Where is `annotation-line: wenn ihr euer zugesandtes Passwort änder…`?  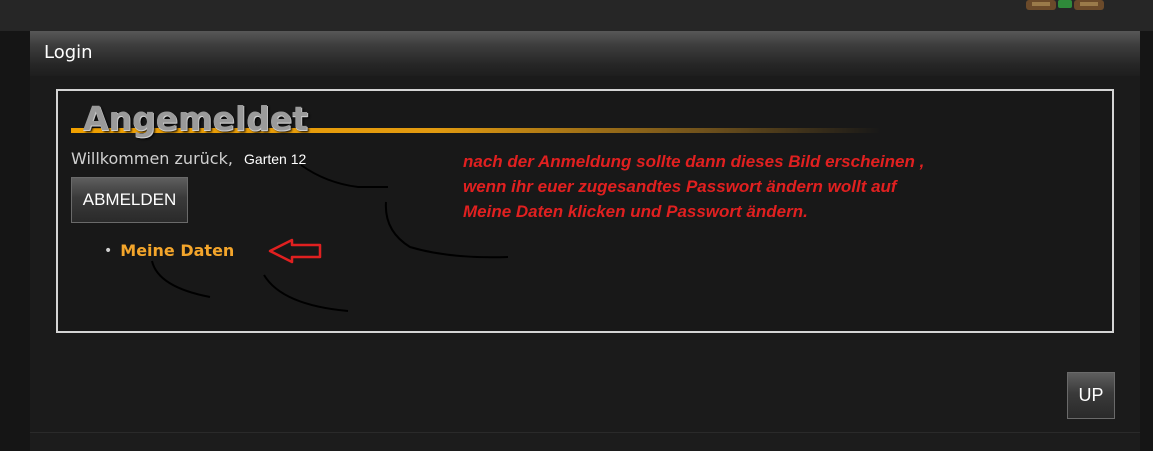 annotation-line: wenn ihr euer zugesandtes Passwort änder… is located at coordinates (680, 186).